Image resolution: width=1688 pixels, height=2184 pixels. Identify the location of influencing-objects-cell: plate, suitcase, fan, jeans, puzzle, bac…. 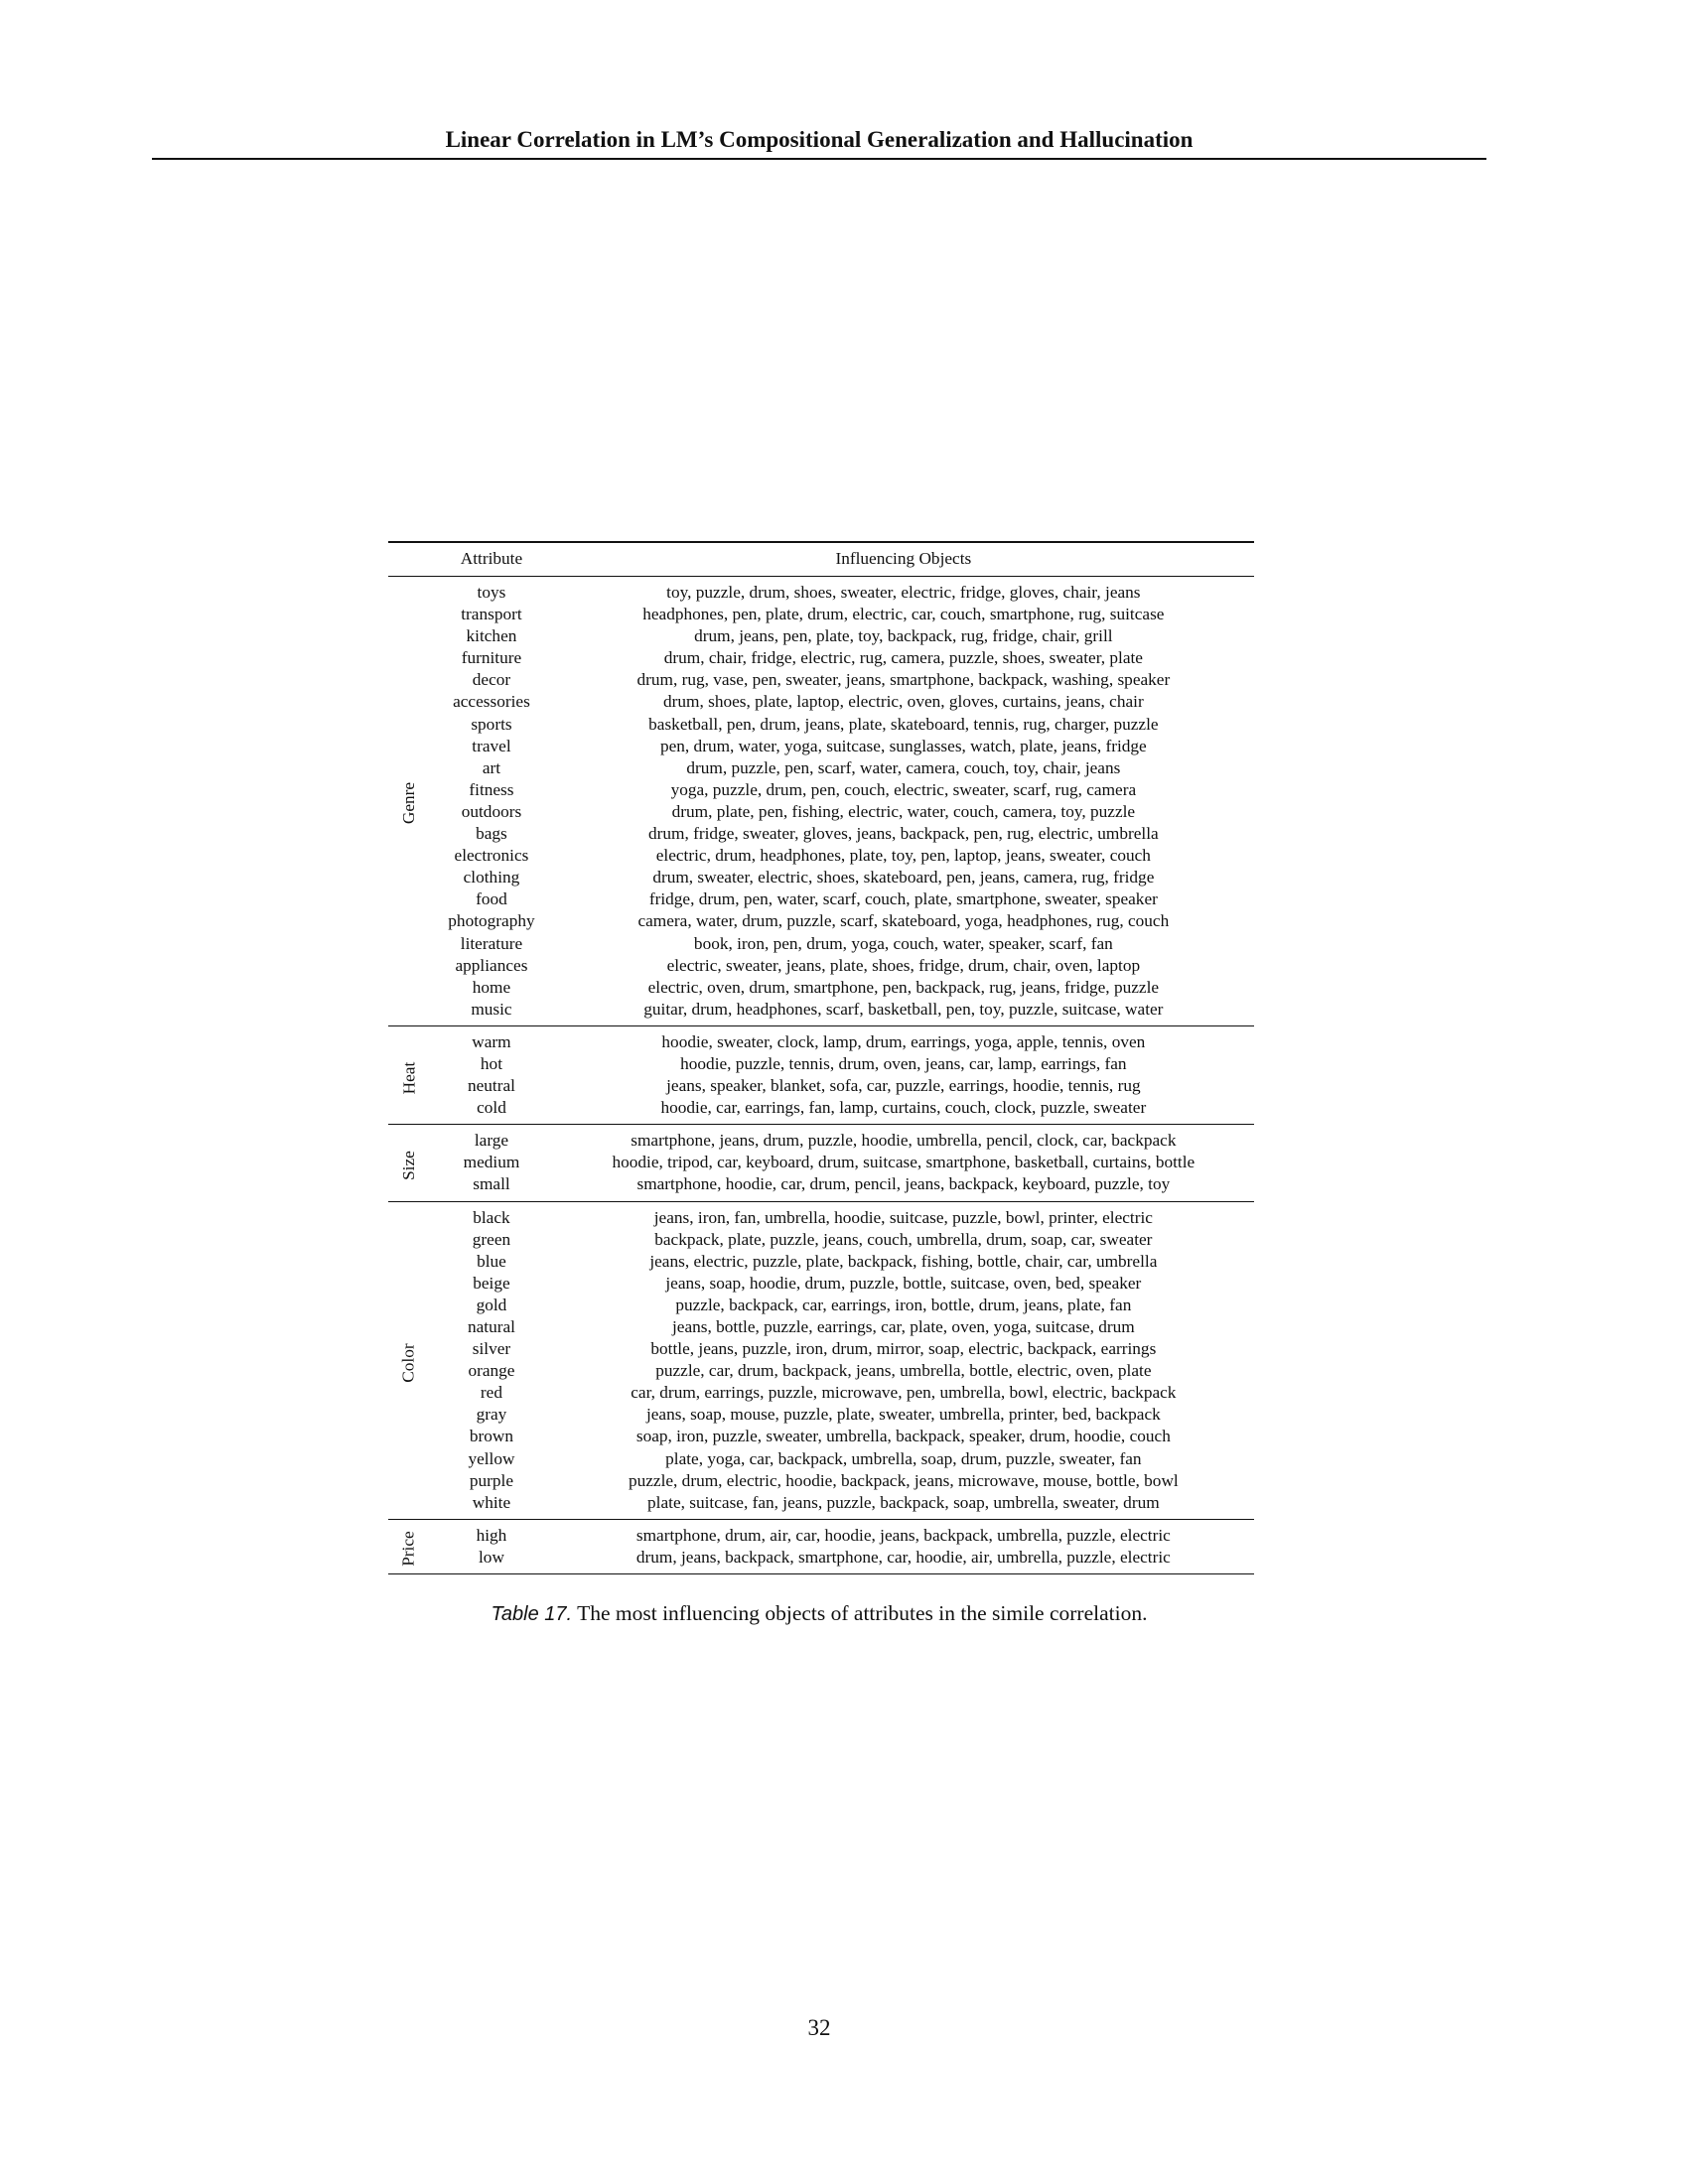
(903, 1505).